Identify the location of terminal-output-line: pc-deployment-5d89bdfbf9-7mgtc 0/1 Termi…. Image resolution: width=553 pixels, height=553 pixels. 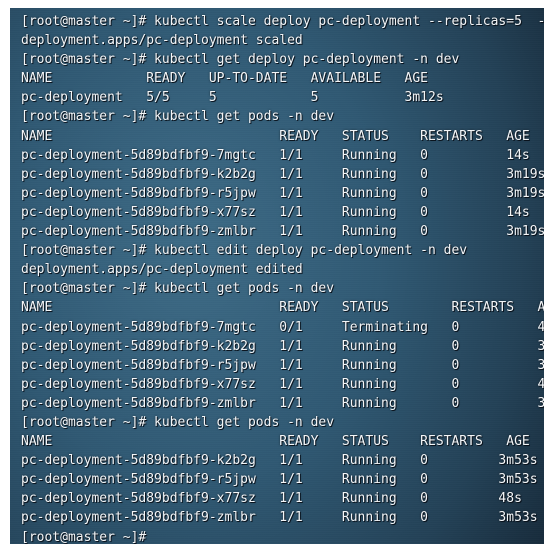
(282, 327).